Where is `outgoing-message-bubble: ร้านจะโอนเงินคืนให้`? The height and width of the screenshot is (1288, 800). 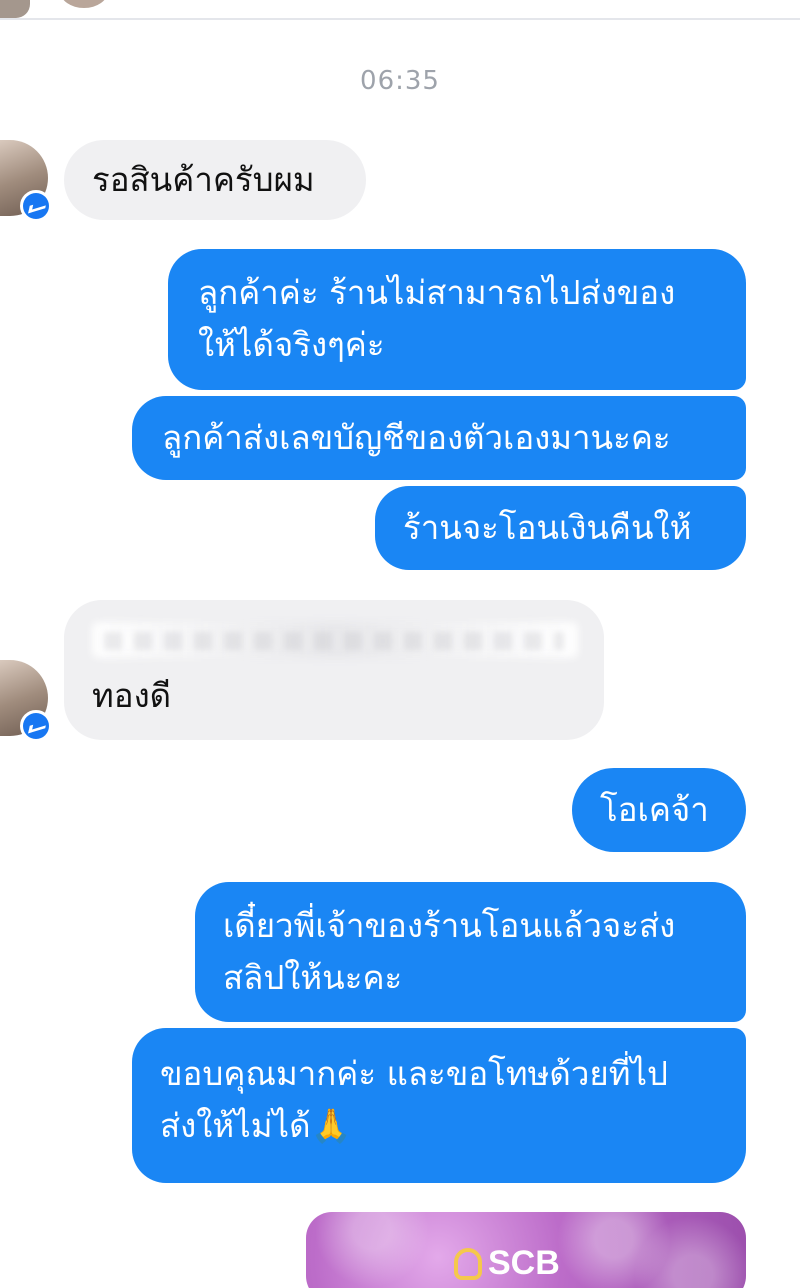
outgoing-message-bubble: ร้านจะโอนเงินคืนให้ is located at coordinates (560, 528).